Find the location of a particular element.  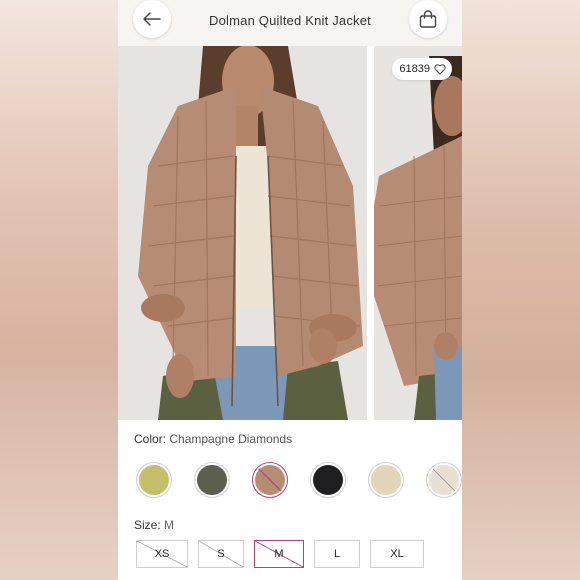

size-option-xs: XS is located at coordinates (162, 554).